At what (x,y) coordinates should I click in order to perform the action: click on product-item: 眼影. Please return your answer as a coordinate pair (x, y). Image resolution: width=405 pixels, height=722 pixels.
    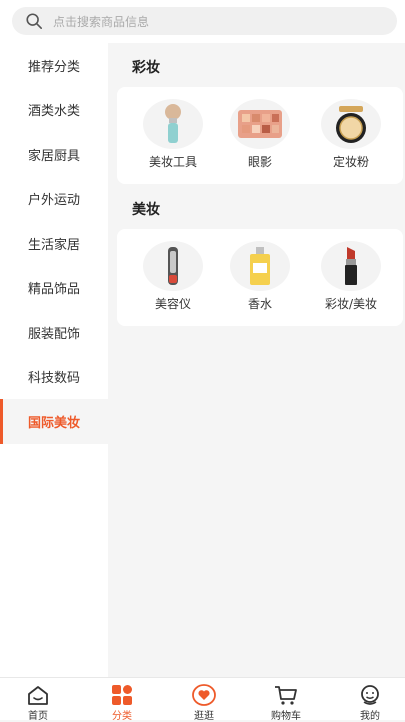
    Looking at the image, I should click on (260, 134).